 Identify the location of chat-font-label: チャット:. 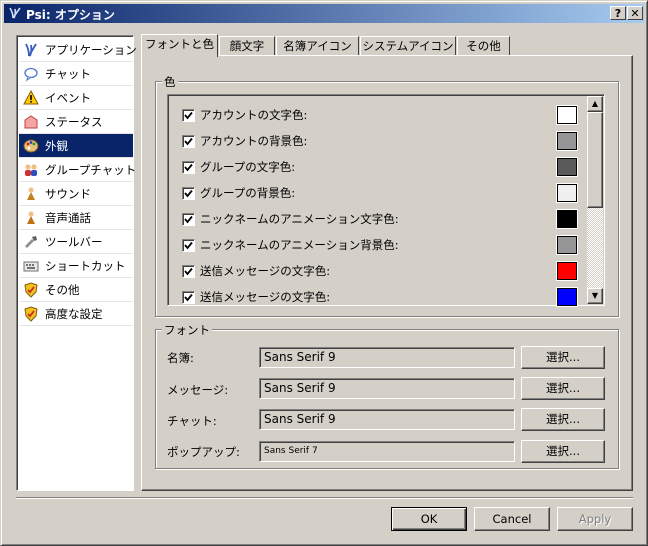
(192, 421).